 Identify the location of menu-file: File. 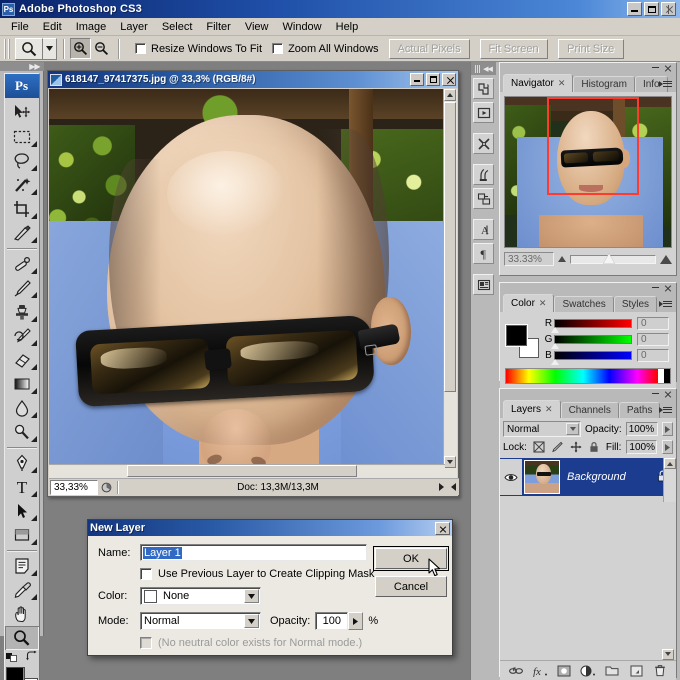
(20, 27).